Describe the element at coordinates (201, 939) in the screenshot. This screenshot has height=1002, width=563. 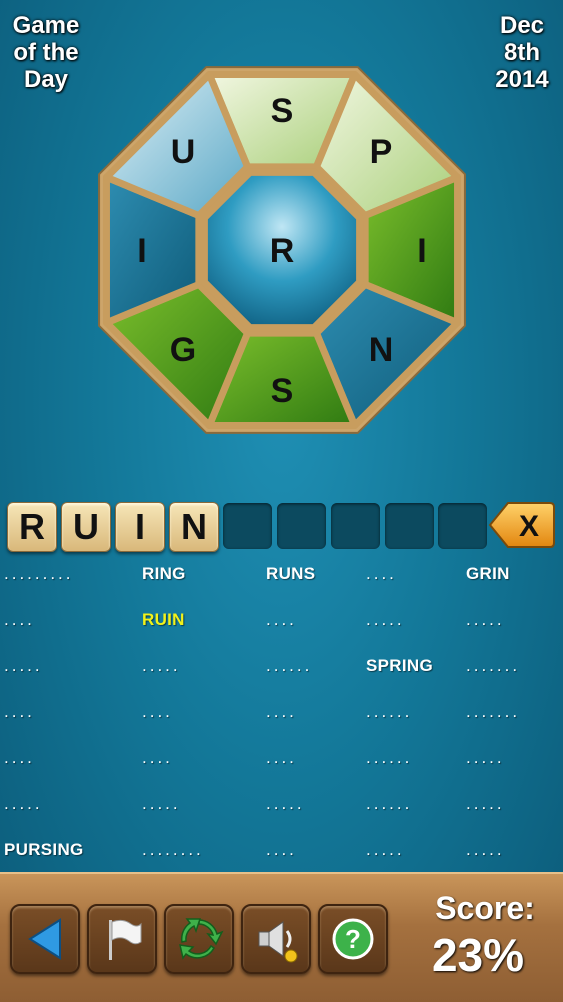
I see `shuffle-icon` at that location.